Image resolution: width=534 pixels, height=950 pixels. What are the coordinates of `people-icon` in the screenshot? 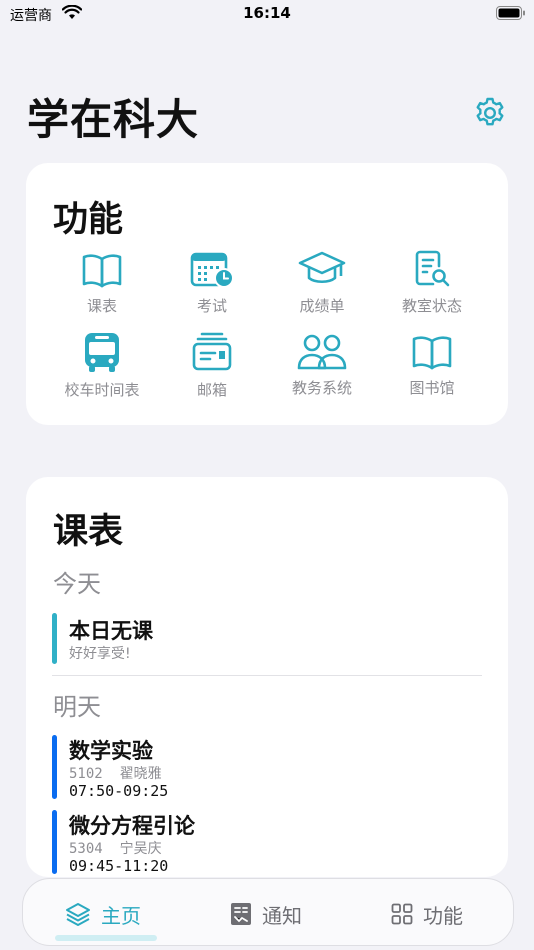 It's located at (322, 352).